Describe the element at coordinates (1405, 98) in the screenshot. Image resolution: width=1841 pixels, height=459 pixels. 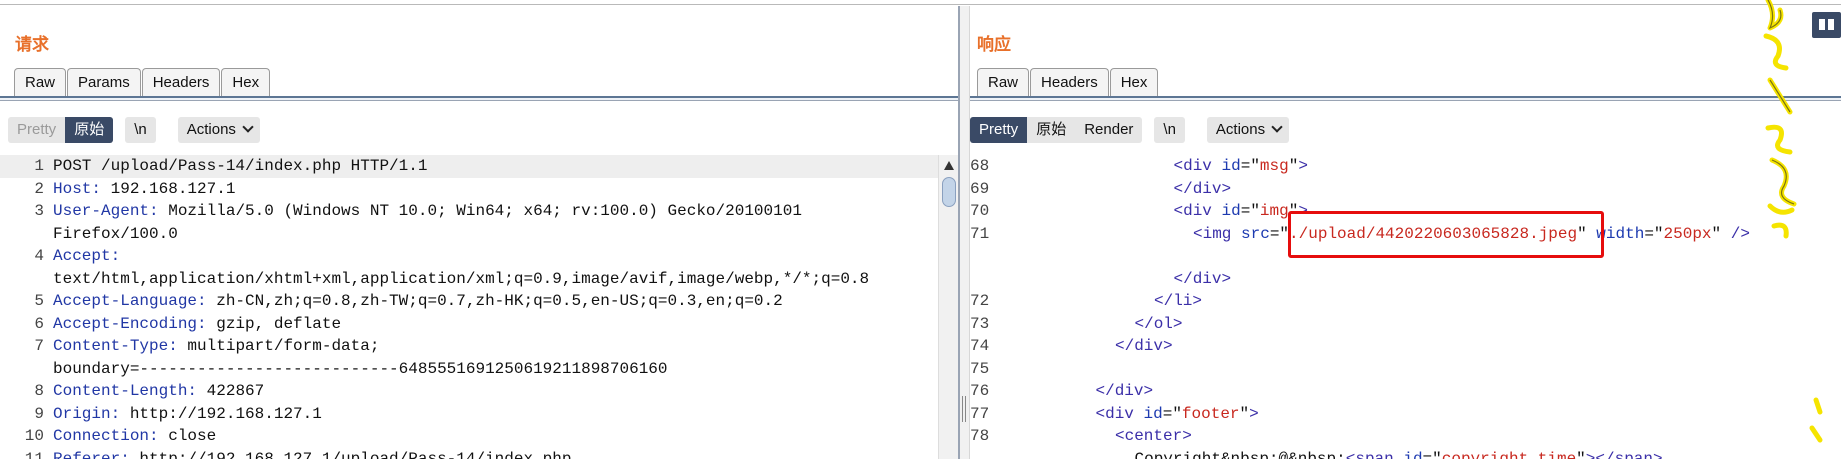
I see `response-tab-underline` at that location.